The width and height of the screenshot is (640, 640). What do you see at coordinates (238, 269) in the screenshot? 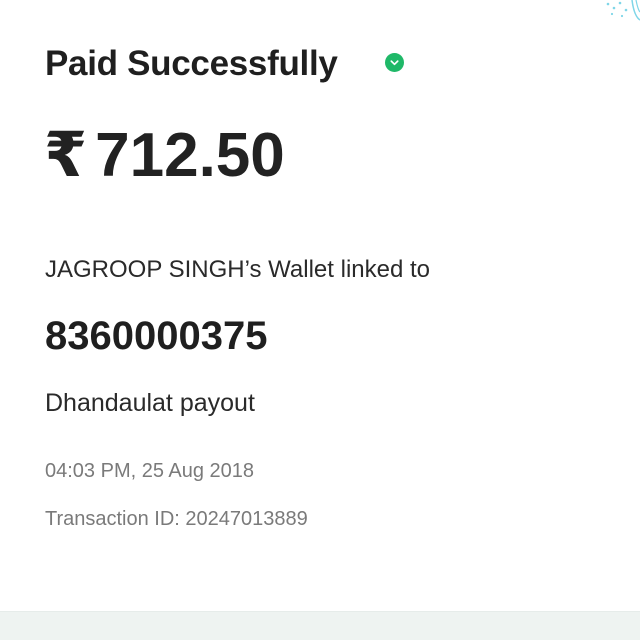
I see `wallet-linked-label: JAGROOP SINGH’s Wallet linked to` at bounding box center [238, 269].